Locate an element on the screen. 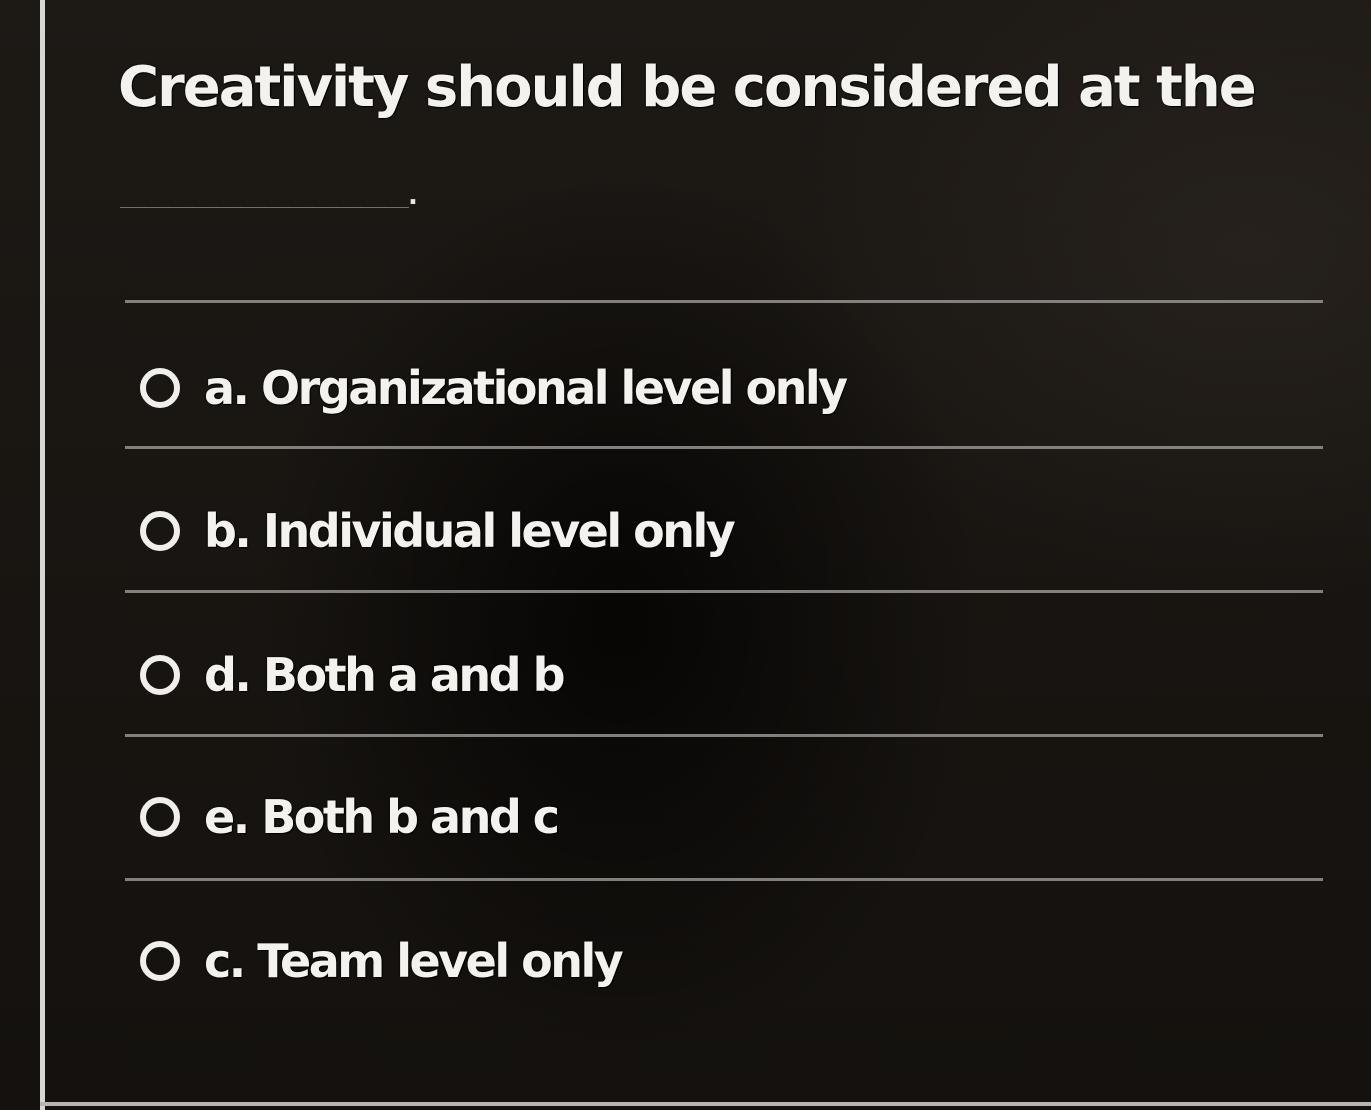  option-a: a. Organizational level only is located at coordinates (715, 388).